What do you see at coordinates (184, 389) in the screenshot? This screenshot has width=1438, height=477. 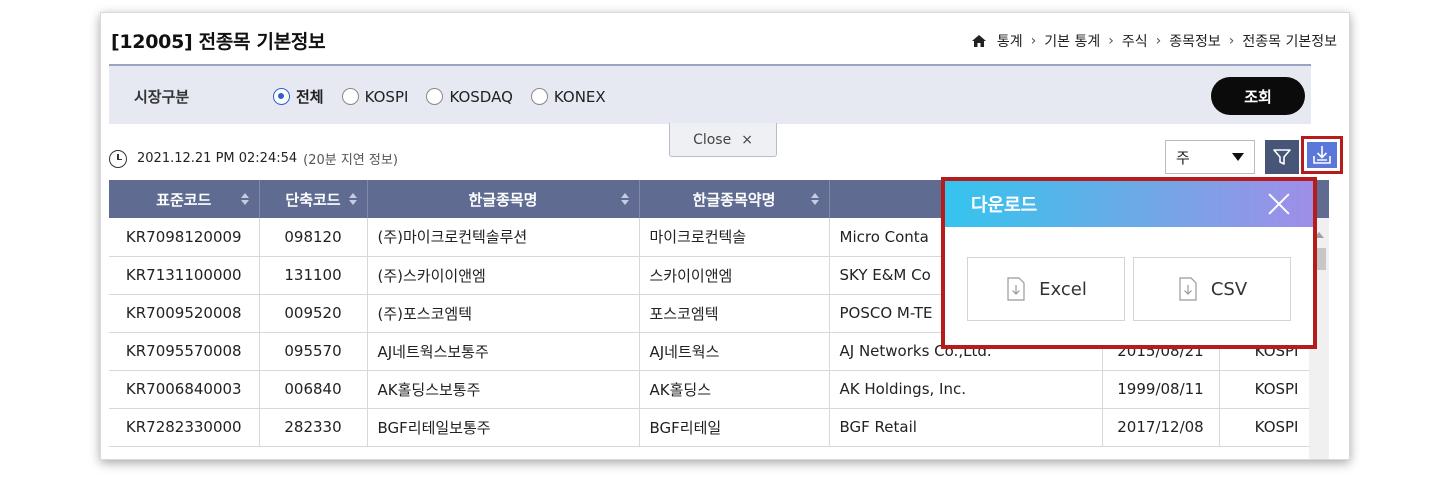 I see `cell-std-code: KR7006840003` at bounding box center [184, 389].